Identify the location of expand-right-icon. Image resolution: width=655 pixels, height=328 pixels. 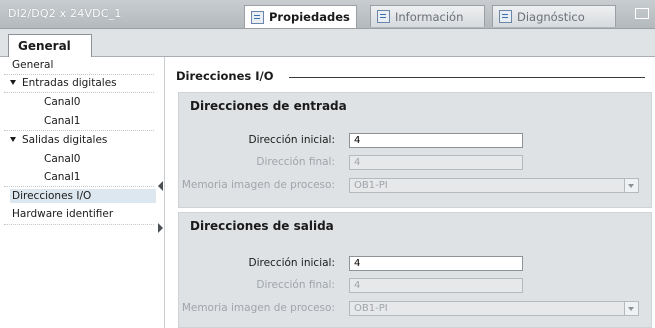
(160, 228).